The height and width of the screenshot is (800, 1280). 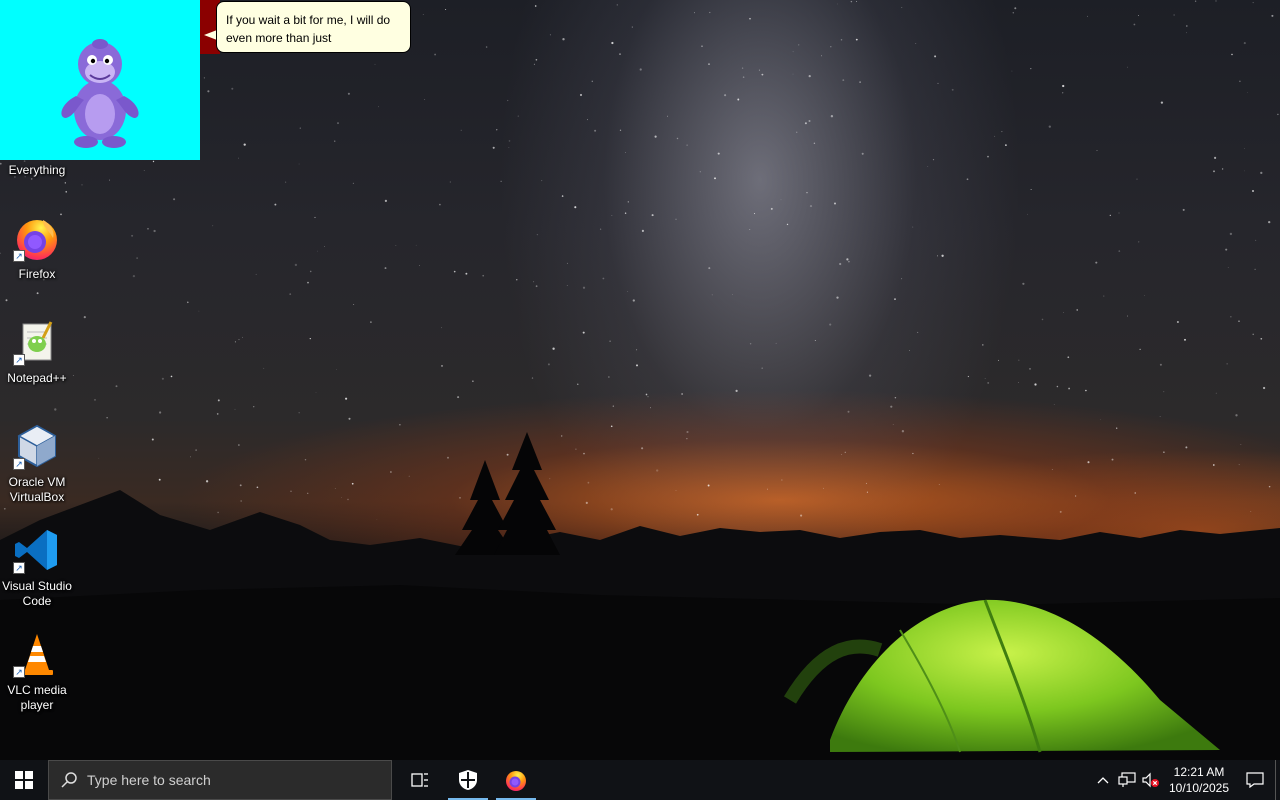 I want to click on chevron-up-icon, so click(x=1103, y=780).